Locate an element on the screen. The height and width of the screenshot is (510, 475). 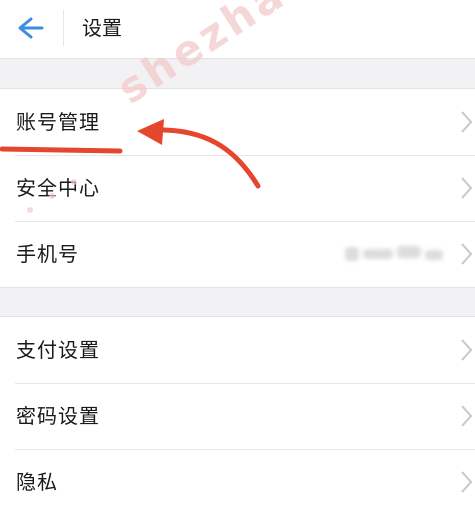
phone-number-item: 手机号 is located at coordinates (237, 254).